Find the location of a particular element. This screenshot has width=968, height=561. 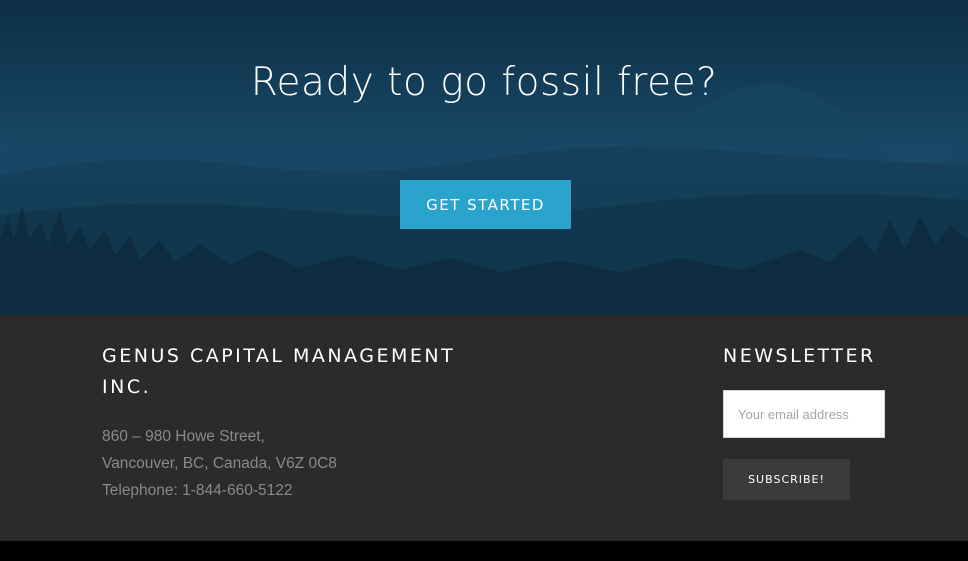

get-started-button: GET STARTED is located at coordinates (485, 204).